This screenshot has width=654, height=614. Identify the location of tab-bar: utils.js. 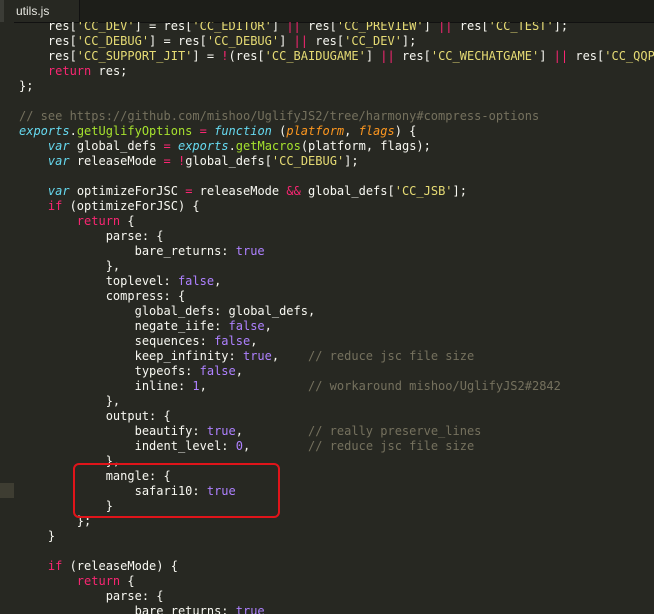
(327, 11).